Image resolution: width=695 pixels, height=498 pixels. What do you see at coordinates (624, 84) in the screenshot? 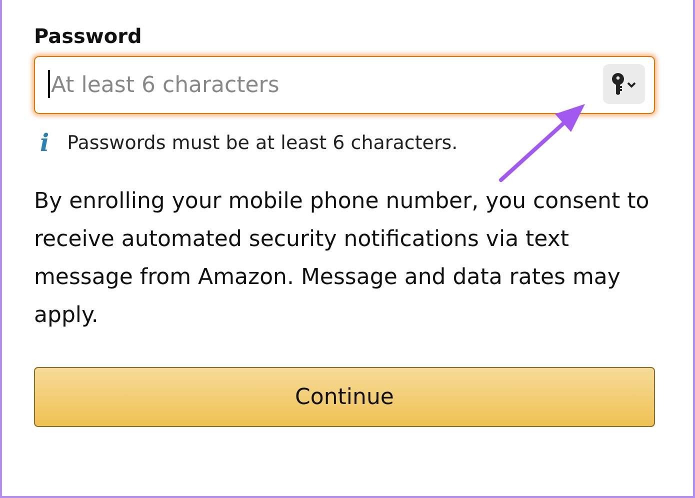
I see `password-manager-button` at bounding box center [624, 84].